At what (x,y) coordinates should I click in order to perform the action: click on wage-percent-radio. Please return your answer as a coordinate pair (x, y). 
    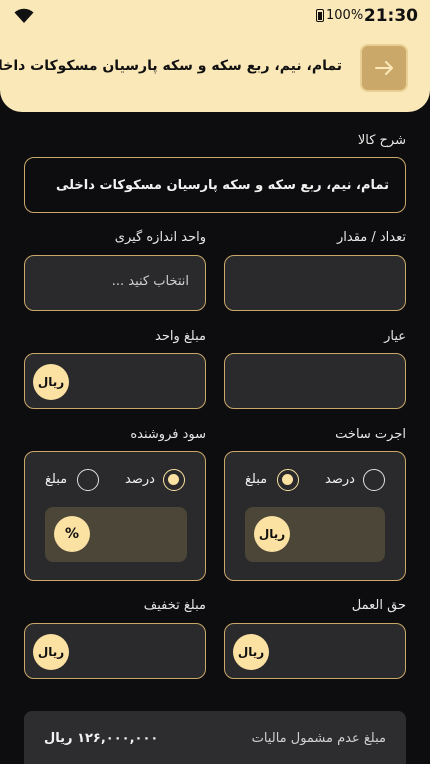
    Looking at the image, I should click on (374, 480).